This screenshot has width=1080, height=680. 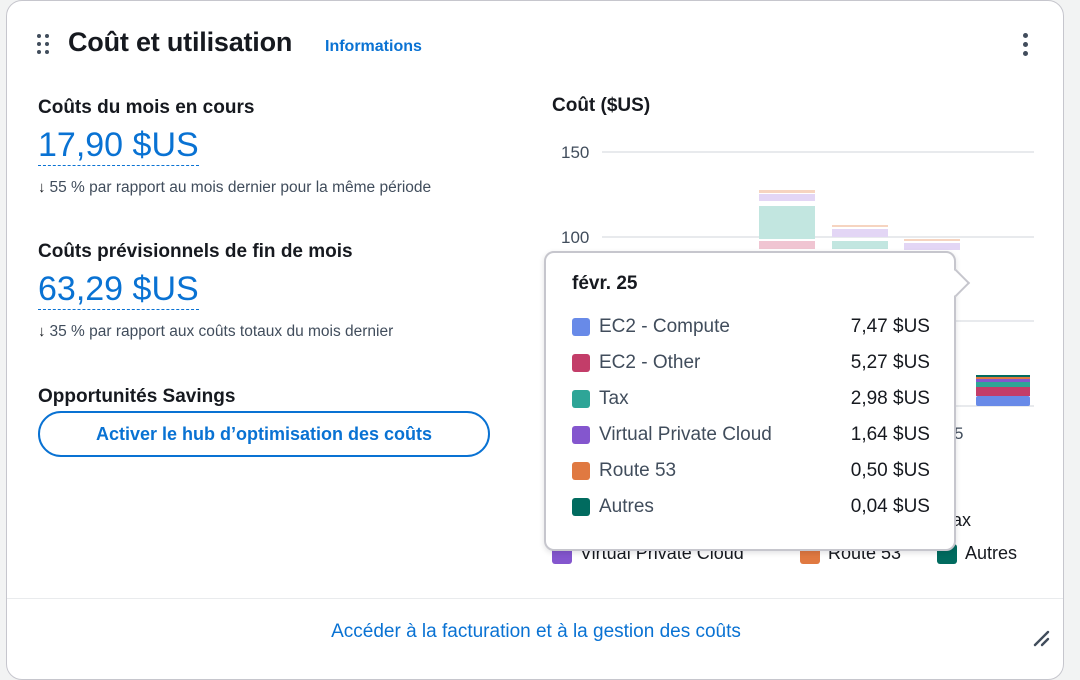 What do you see at coordinates (860, 233) in the screenshot?
I see `bar-2-vpc` at bounding box center [860, 233].